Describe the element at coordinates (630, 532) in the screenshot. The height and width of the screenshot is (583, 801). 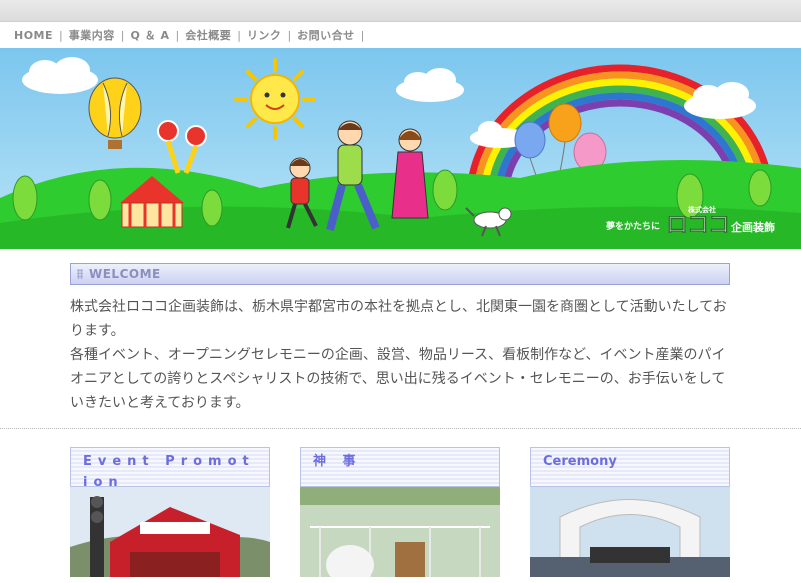
I see `ceremony-photo` at that location.